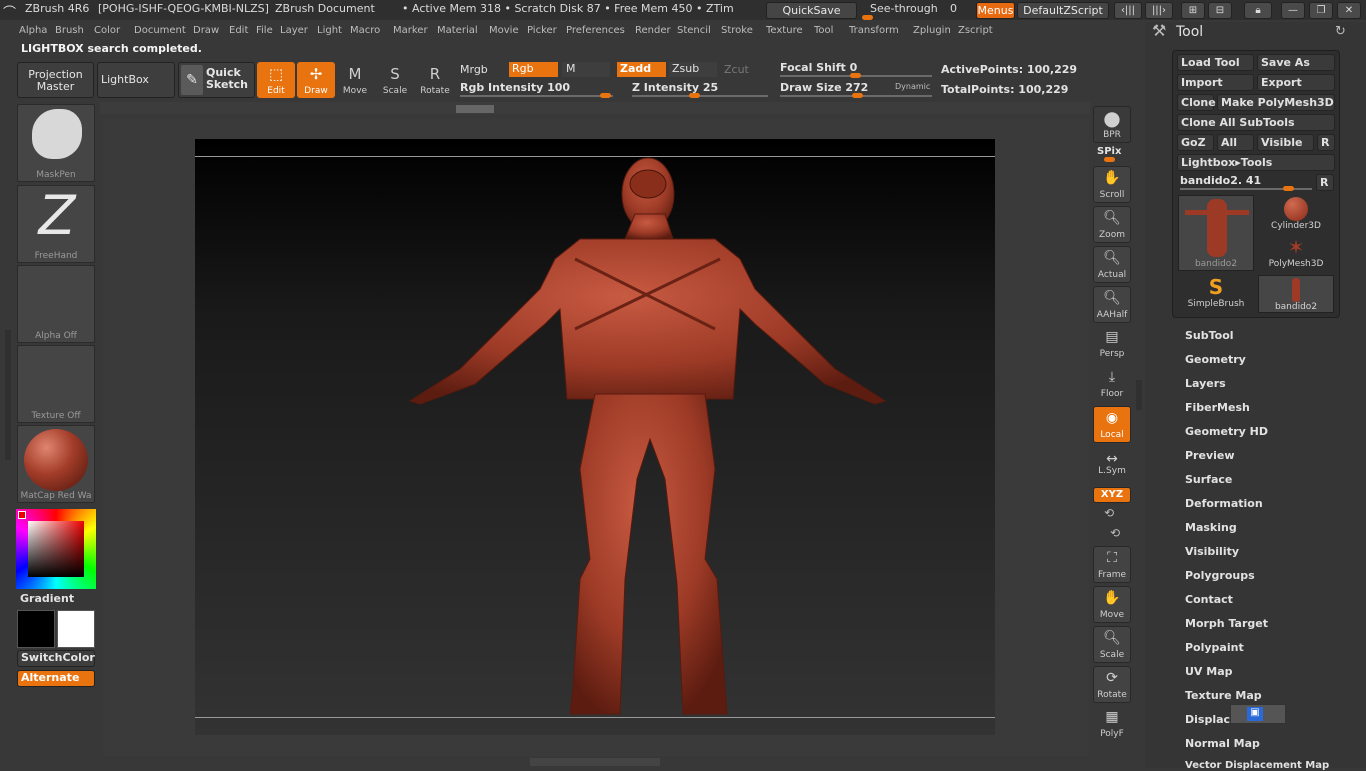 The image size is (1366, 771). What do you see at coordinates (1109, 513) in the screenshot?
I see `rotate-y-icon: ⟲` at bounding box center [1109, 513].